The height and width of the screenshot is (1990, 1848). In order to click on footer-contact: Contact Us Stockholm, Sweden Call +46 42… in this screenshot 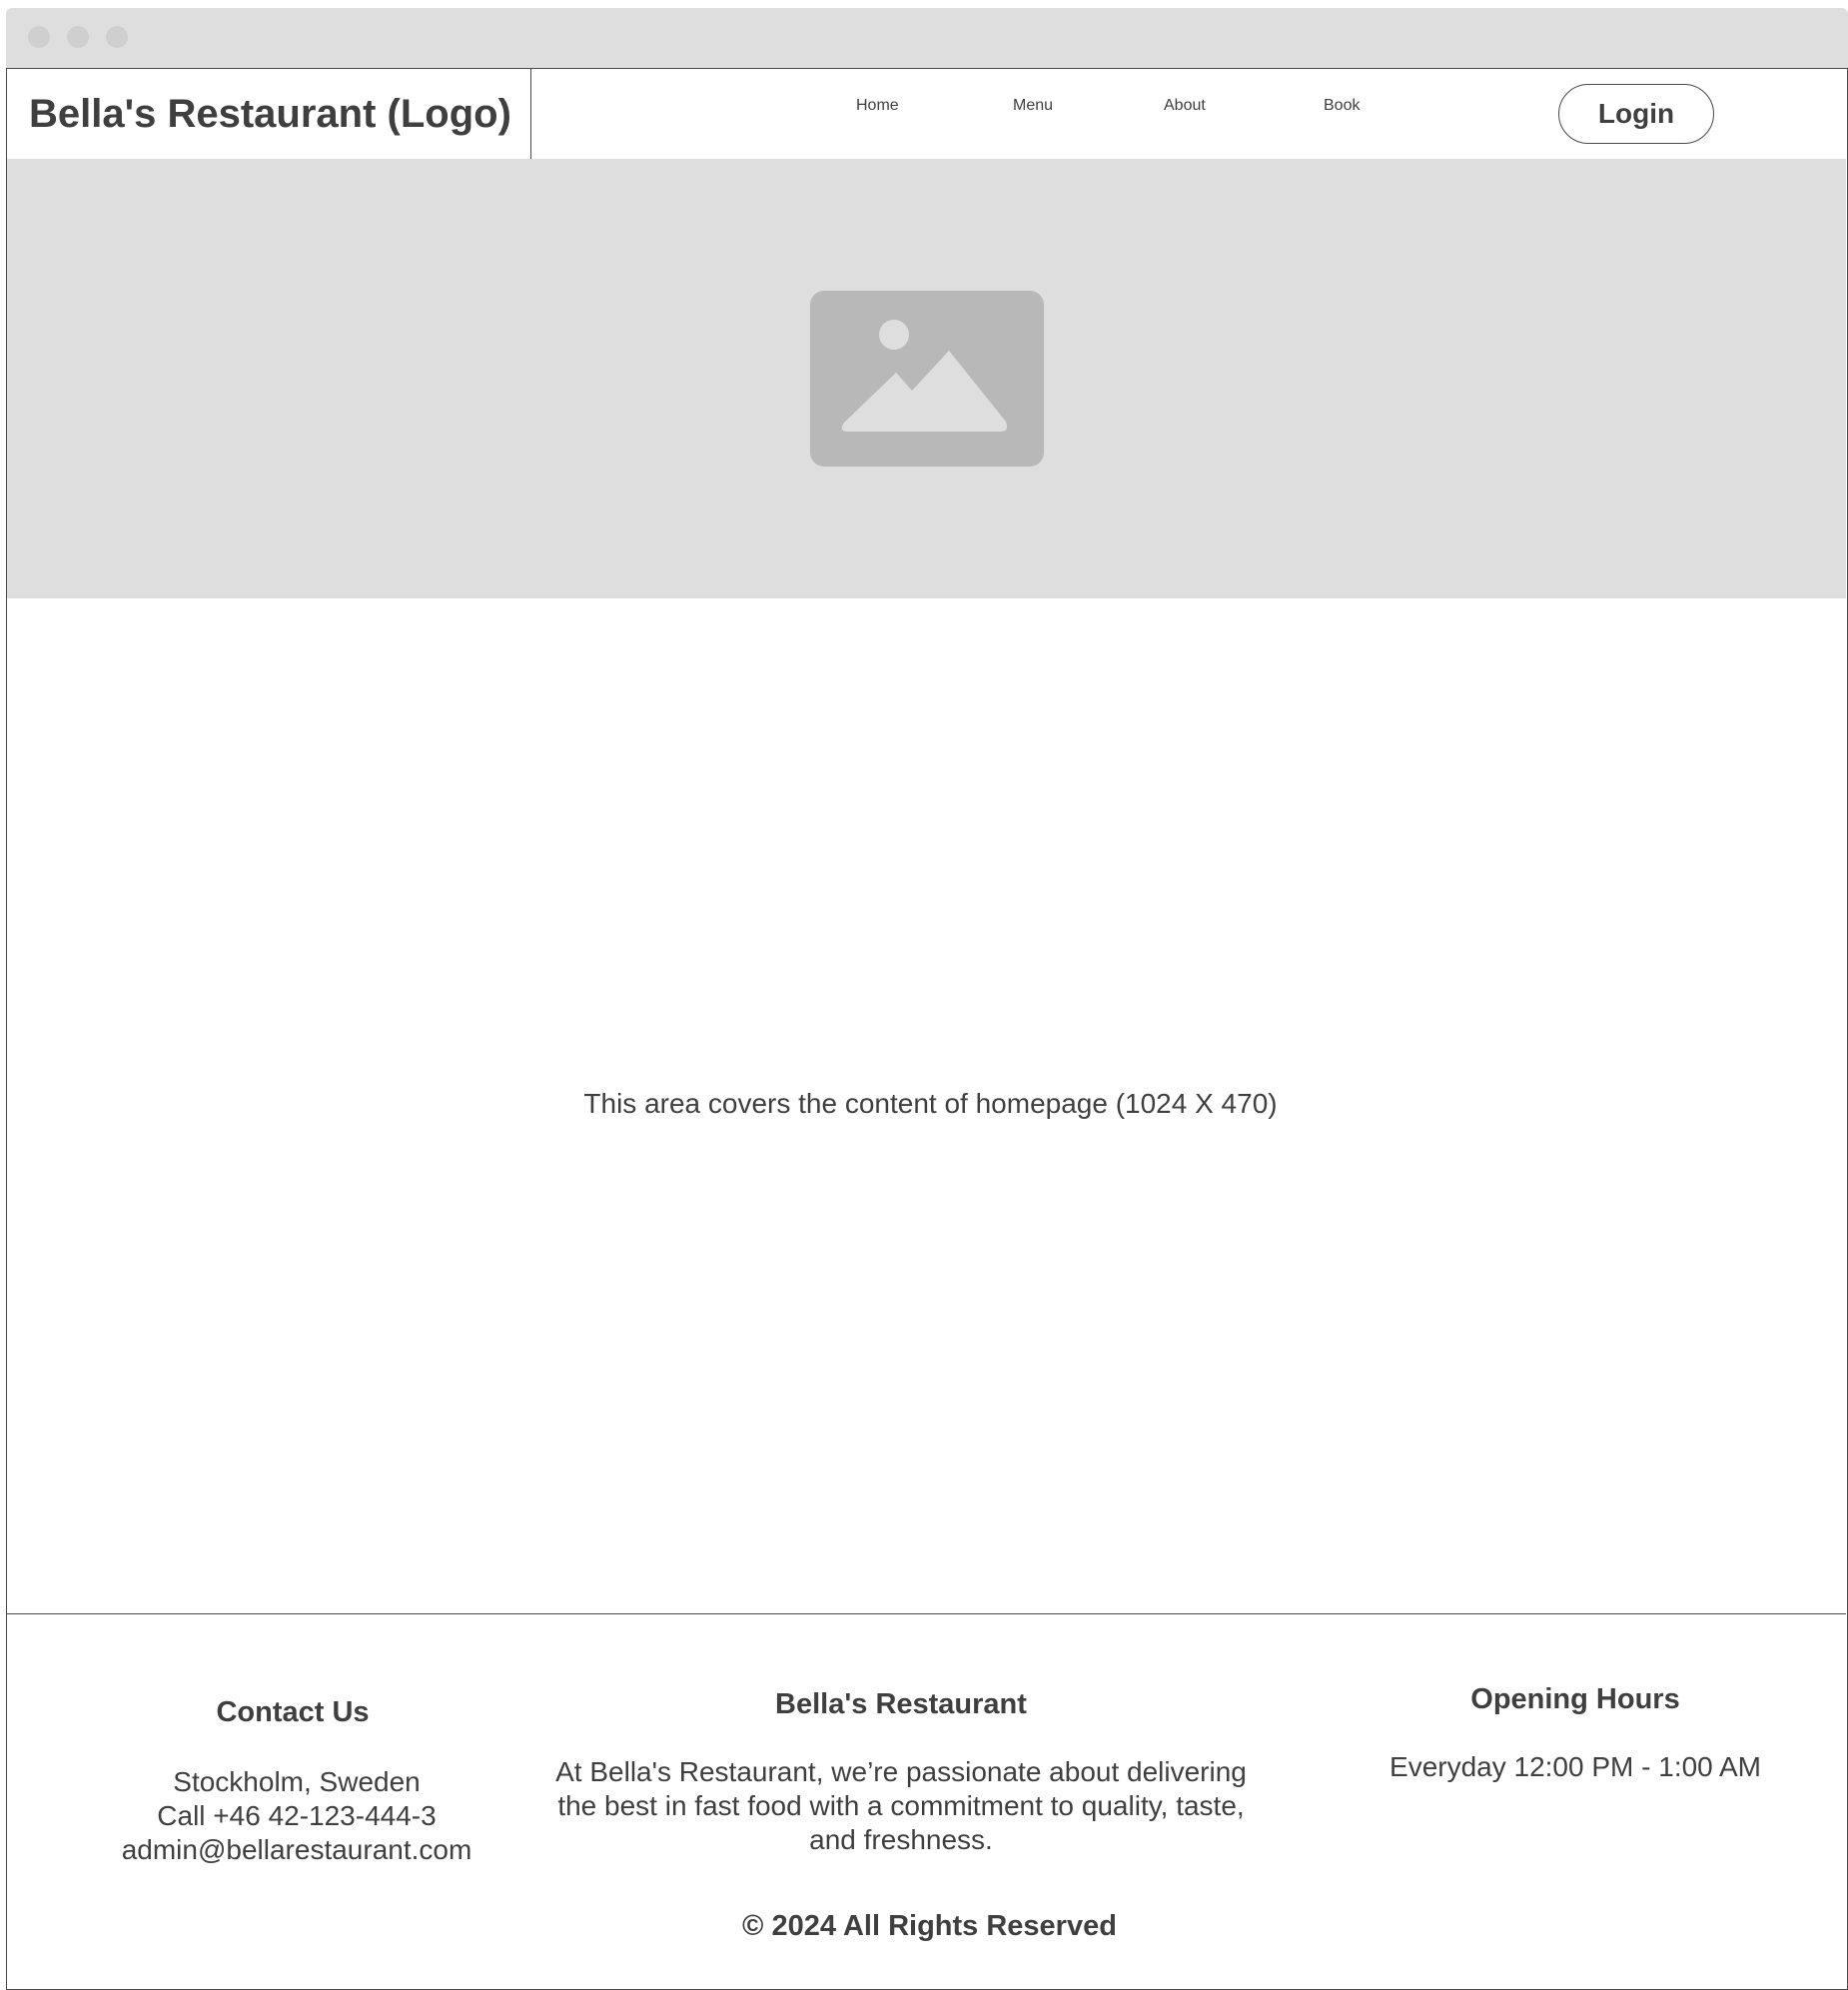, I will do `click(296, 1781)`.